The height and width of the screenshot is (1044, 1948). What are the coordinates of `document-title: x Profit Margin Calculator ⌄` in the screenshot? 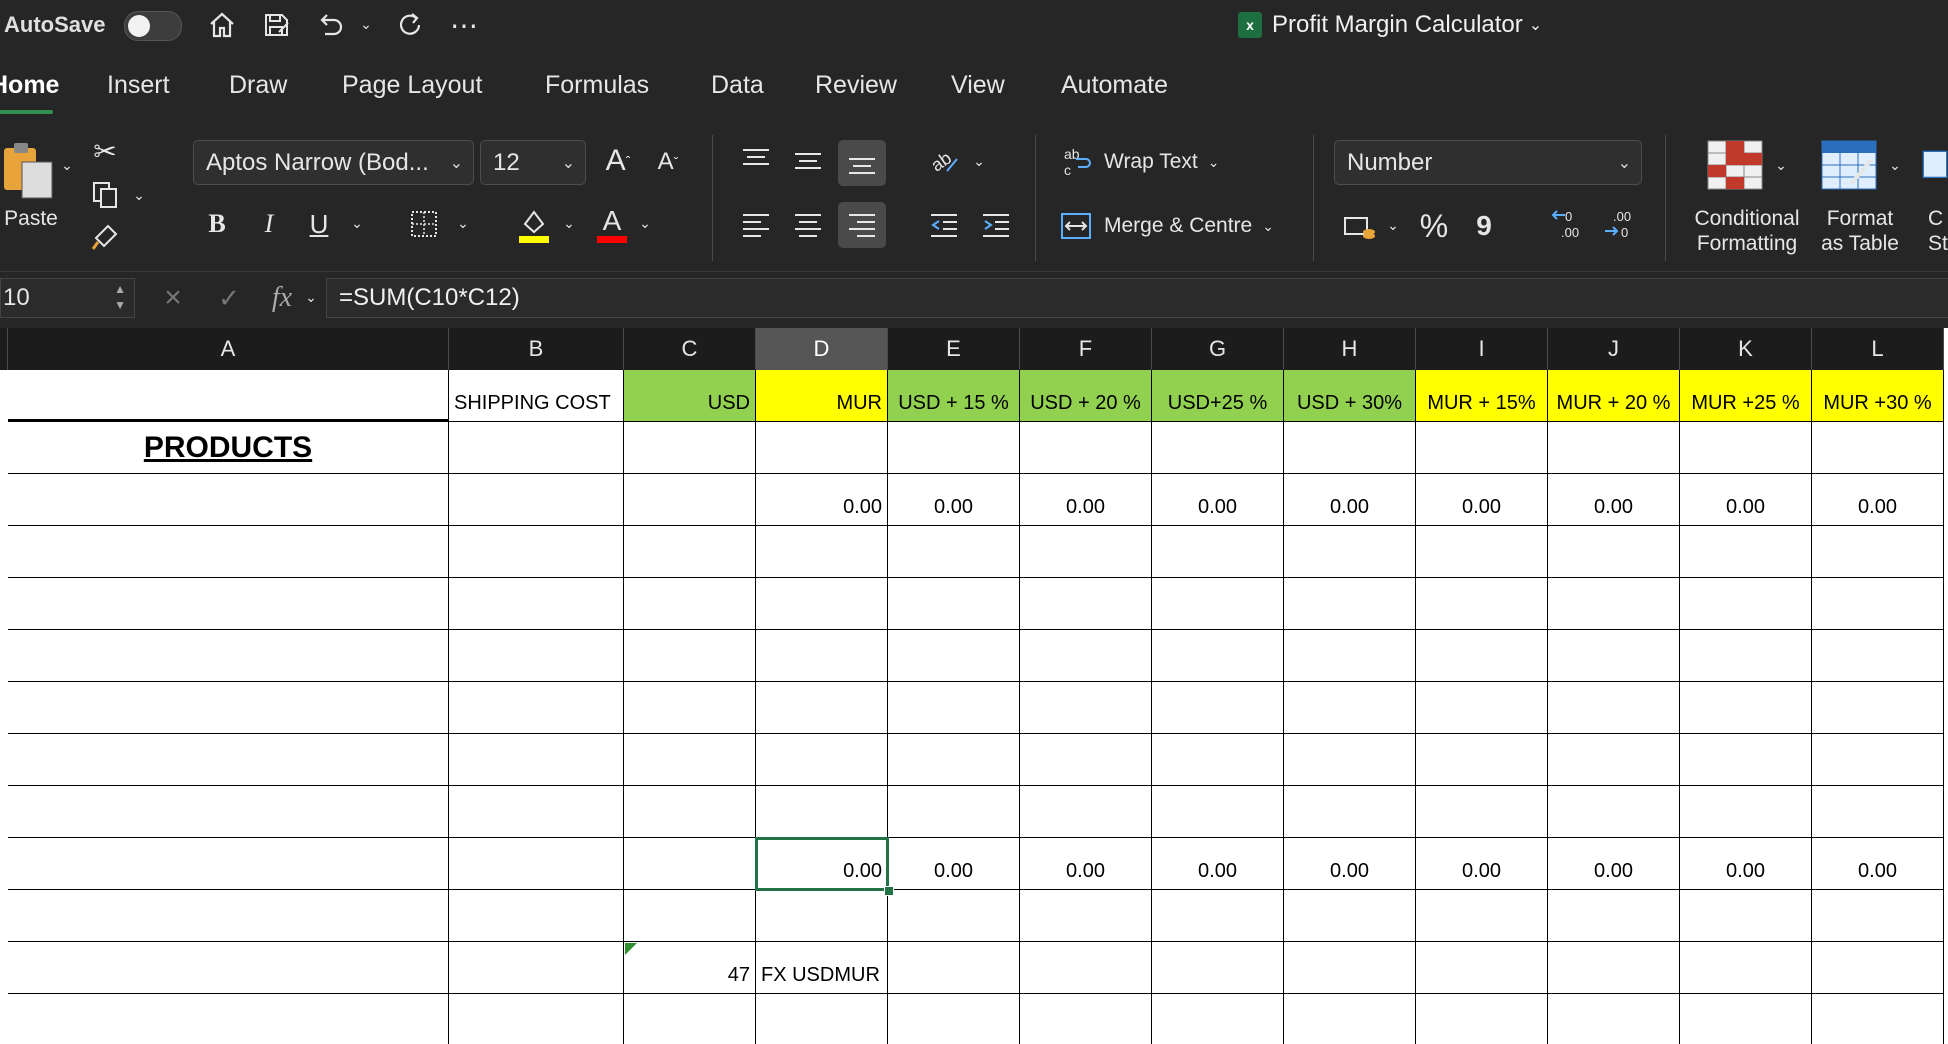 It's located at (1390, 25).